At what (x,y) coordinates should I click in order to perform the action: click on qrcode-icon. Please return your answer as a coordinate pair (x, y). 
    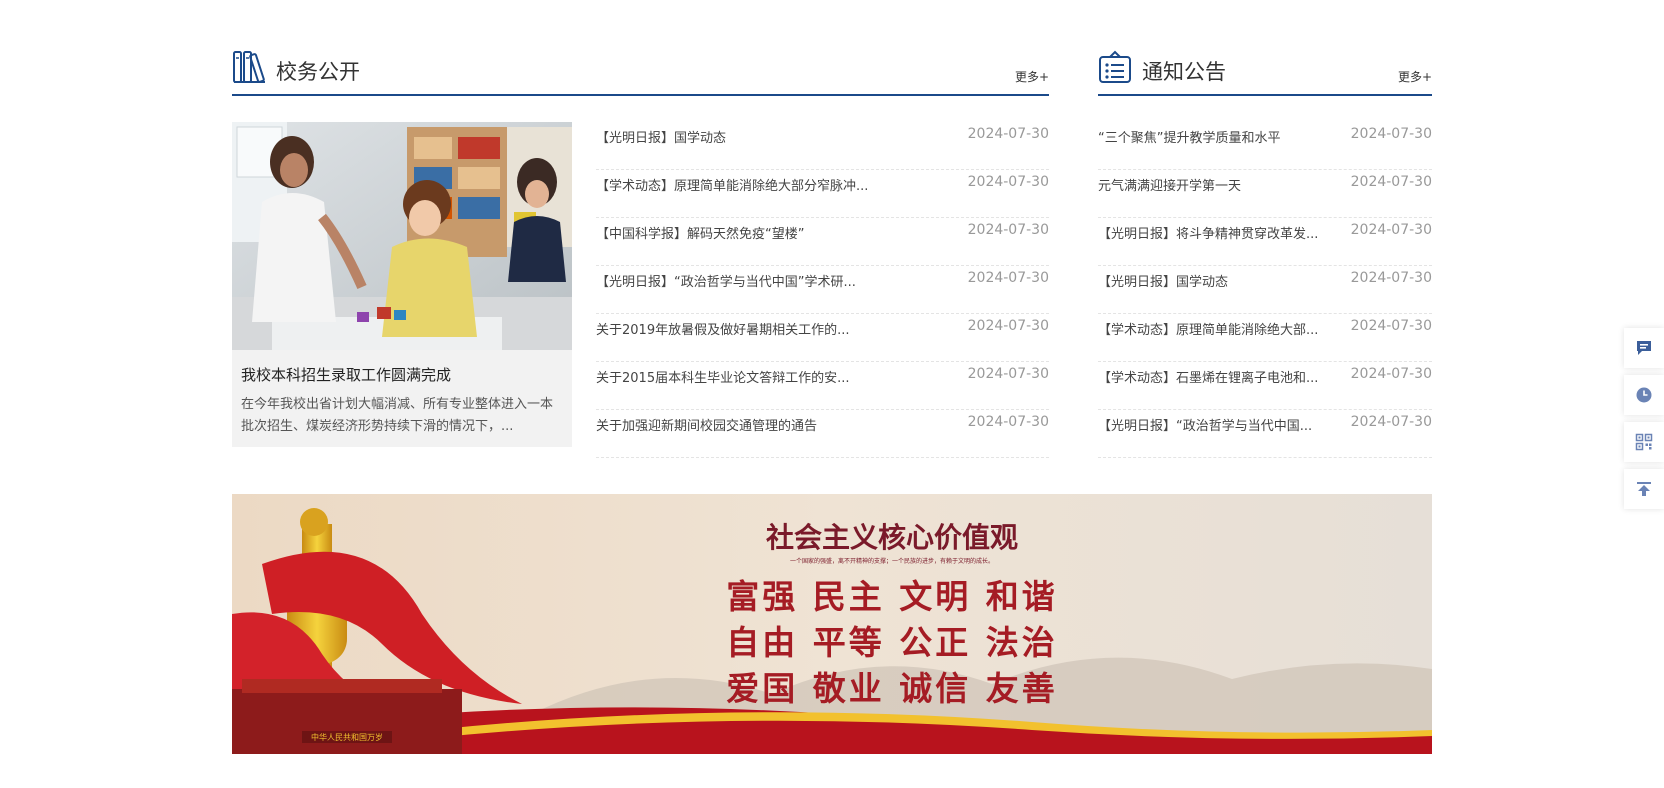
    Looking at the image, I should click on (1644, 442).